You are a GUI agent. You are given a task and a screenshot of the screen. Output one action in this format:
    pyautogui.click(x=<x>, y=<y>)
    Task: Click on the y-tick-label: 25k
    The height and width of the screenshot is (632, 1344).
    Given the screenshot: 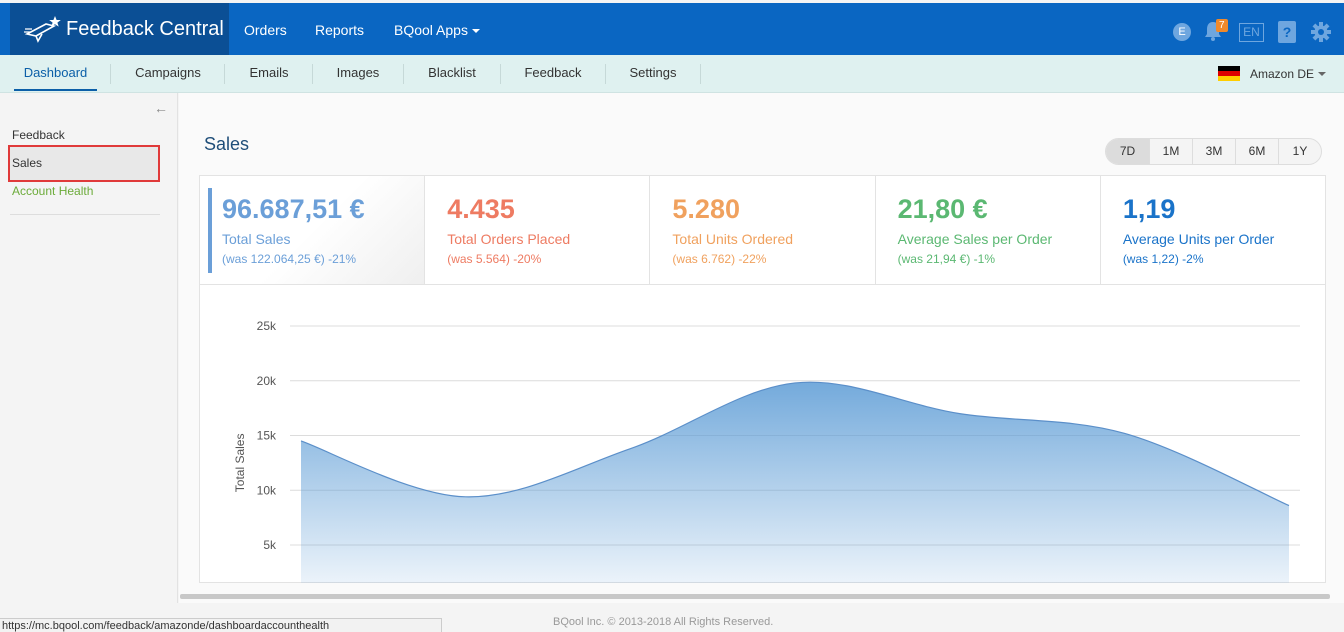 What is the action you would take?
    pyautogui.click(x=267, y=326)
    